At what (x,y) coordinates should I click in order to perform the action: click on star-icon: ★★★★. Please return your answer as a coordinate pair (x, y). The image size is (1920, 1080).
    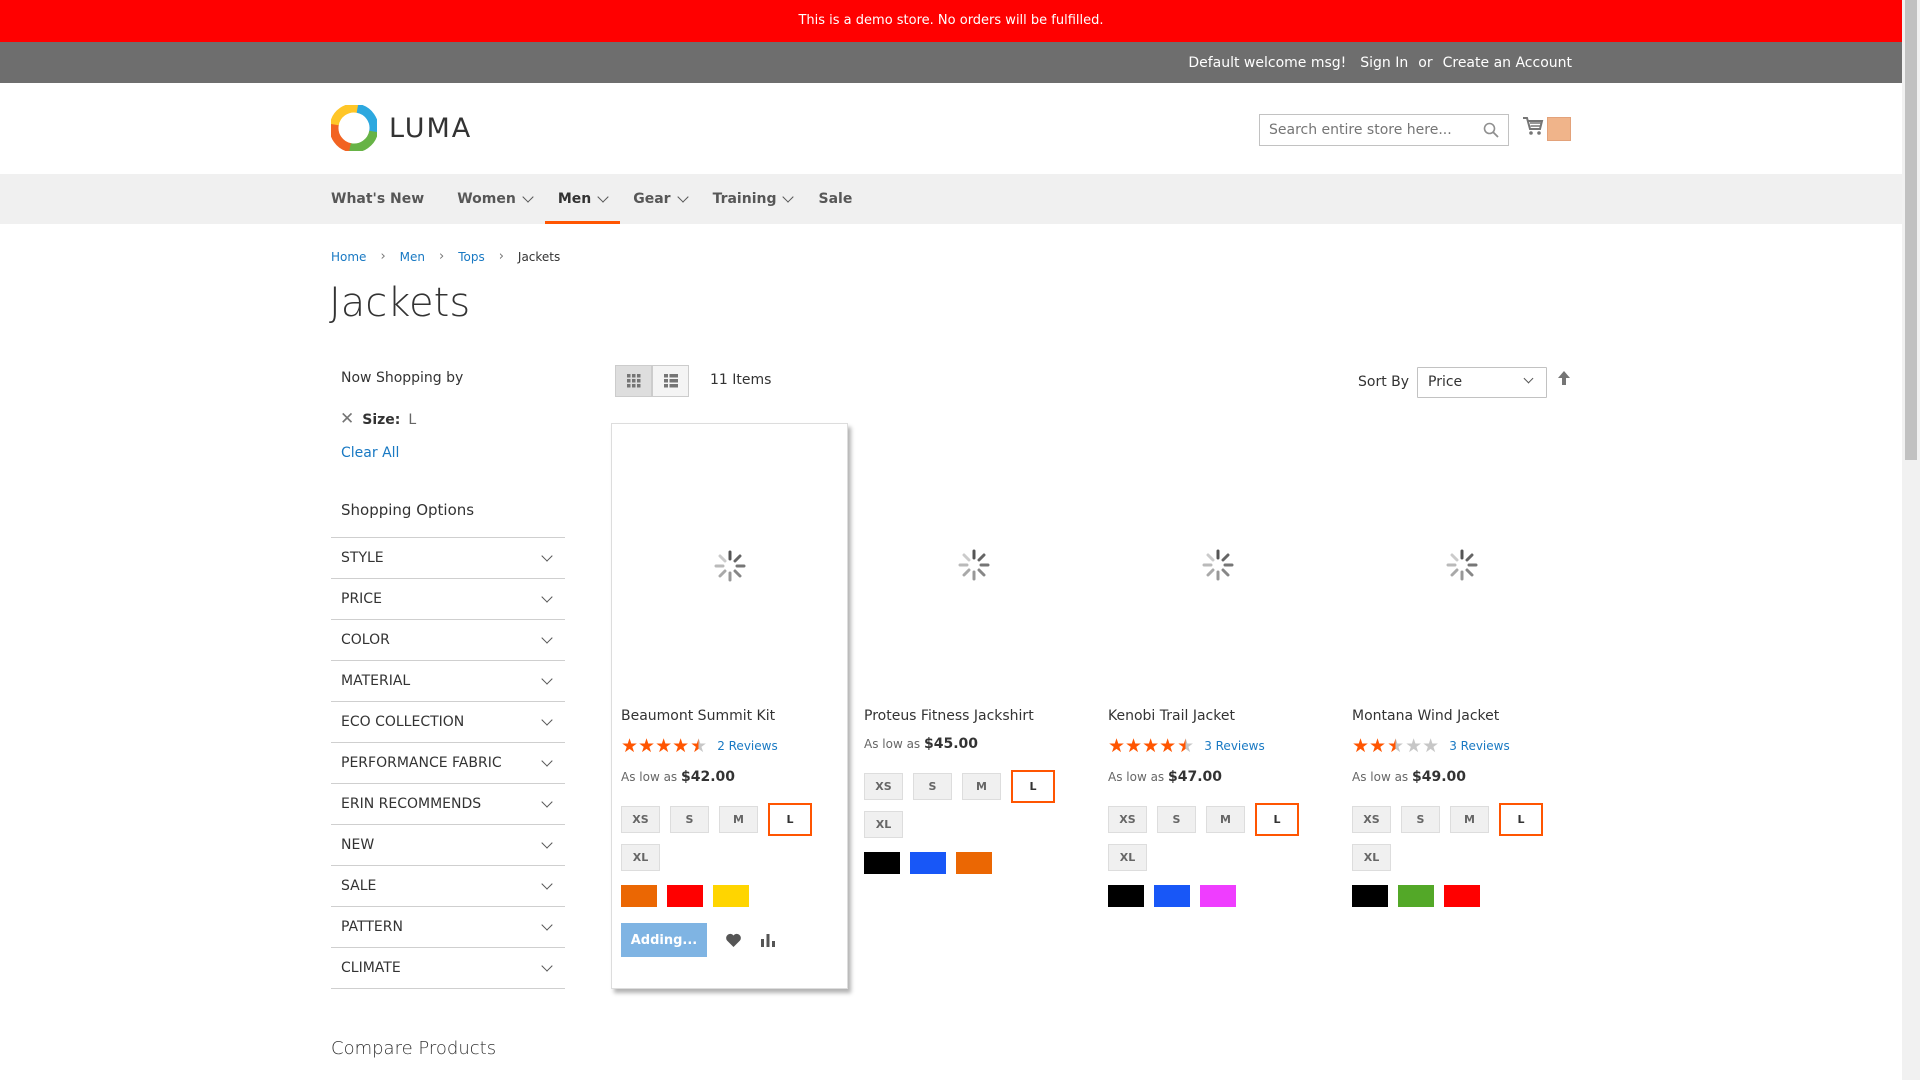
    Looking at the image, I should click on (655, 746).